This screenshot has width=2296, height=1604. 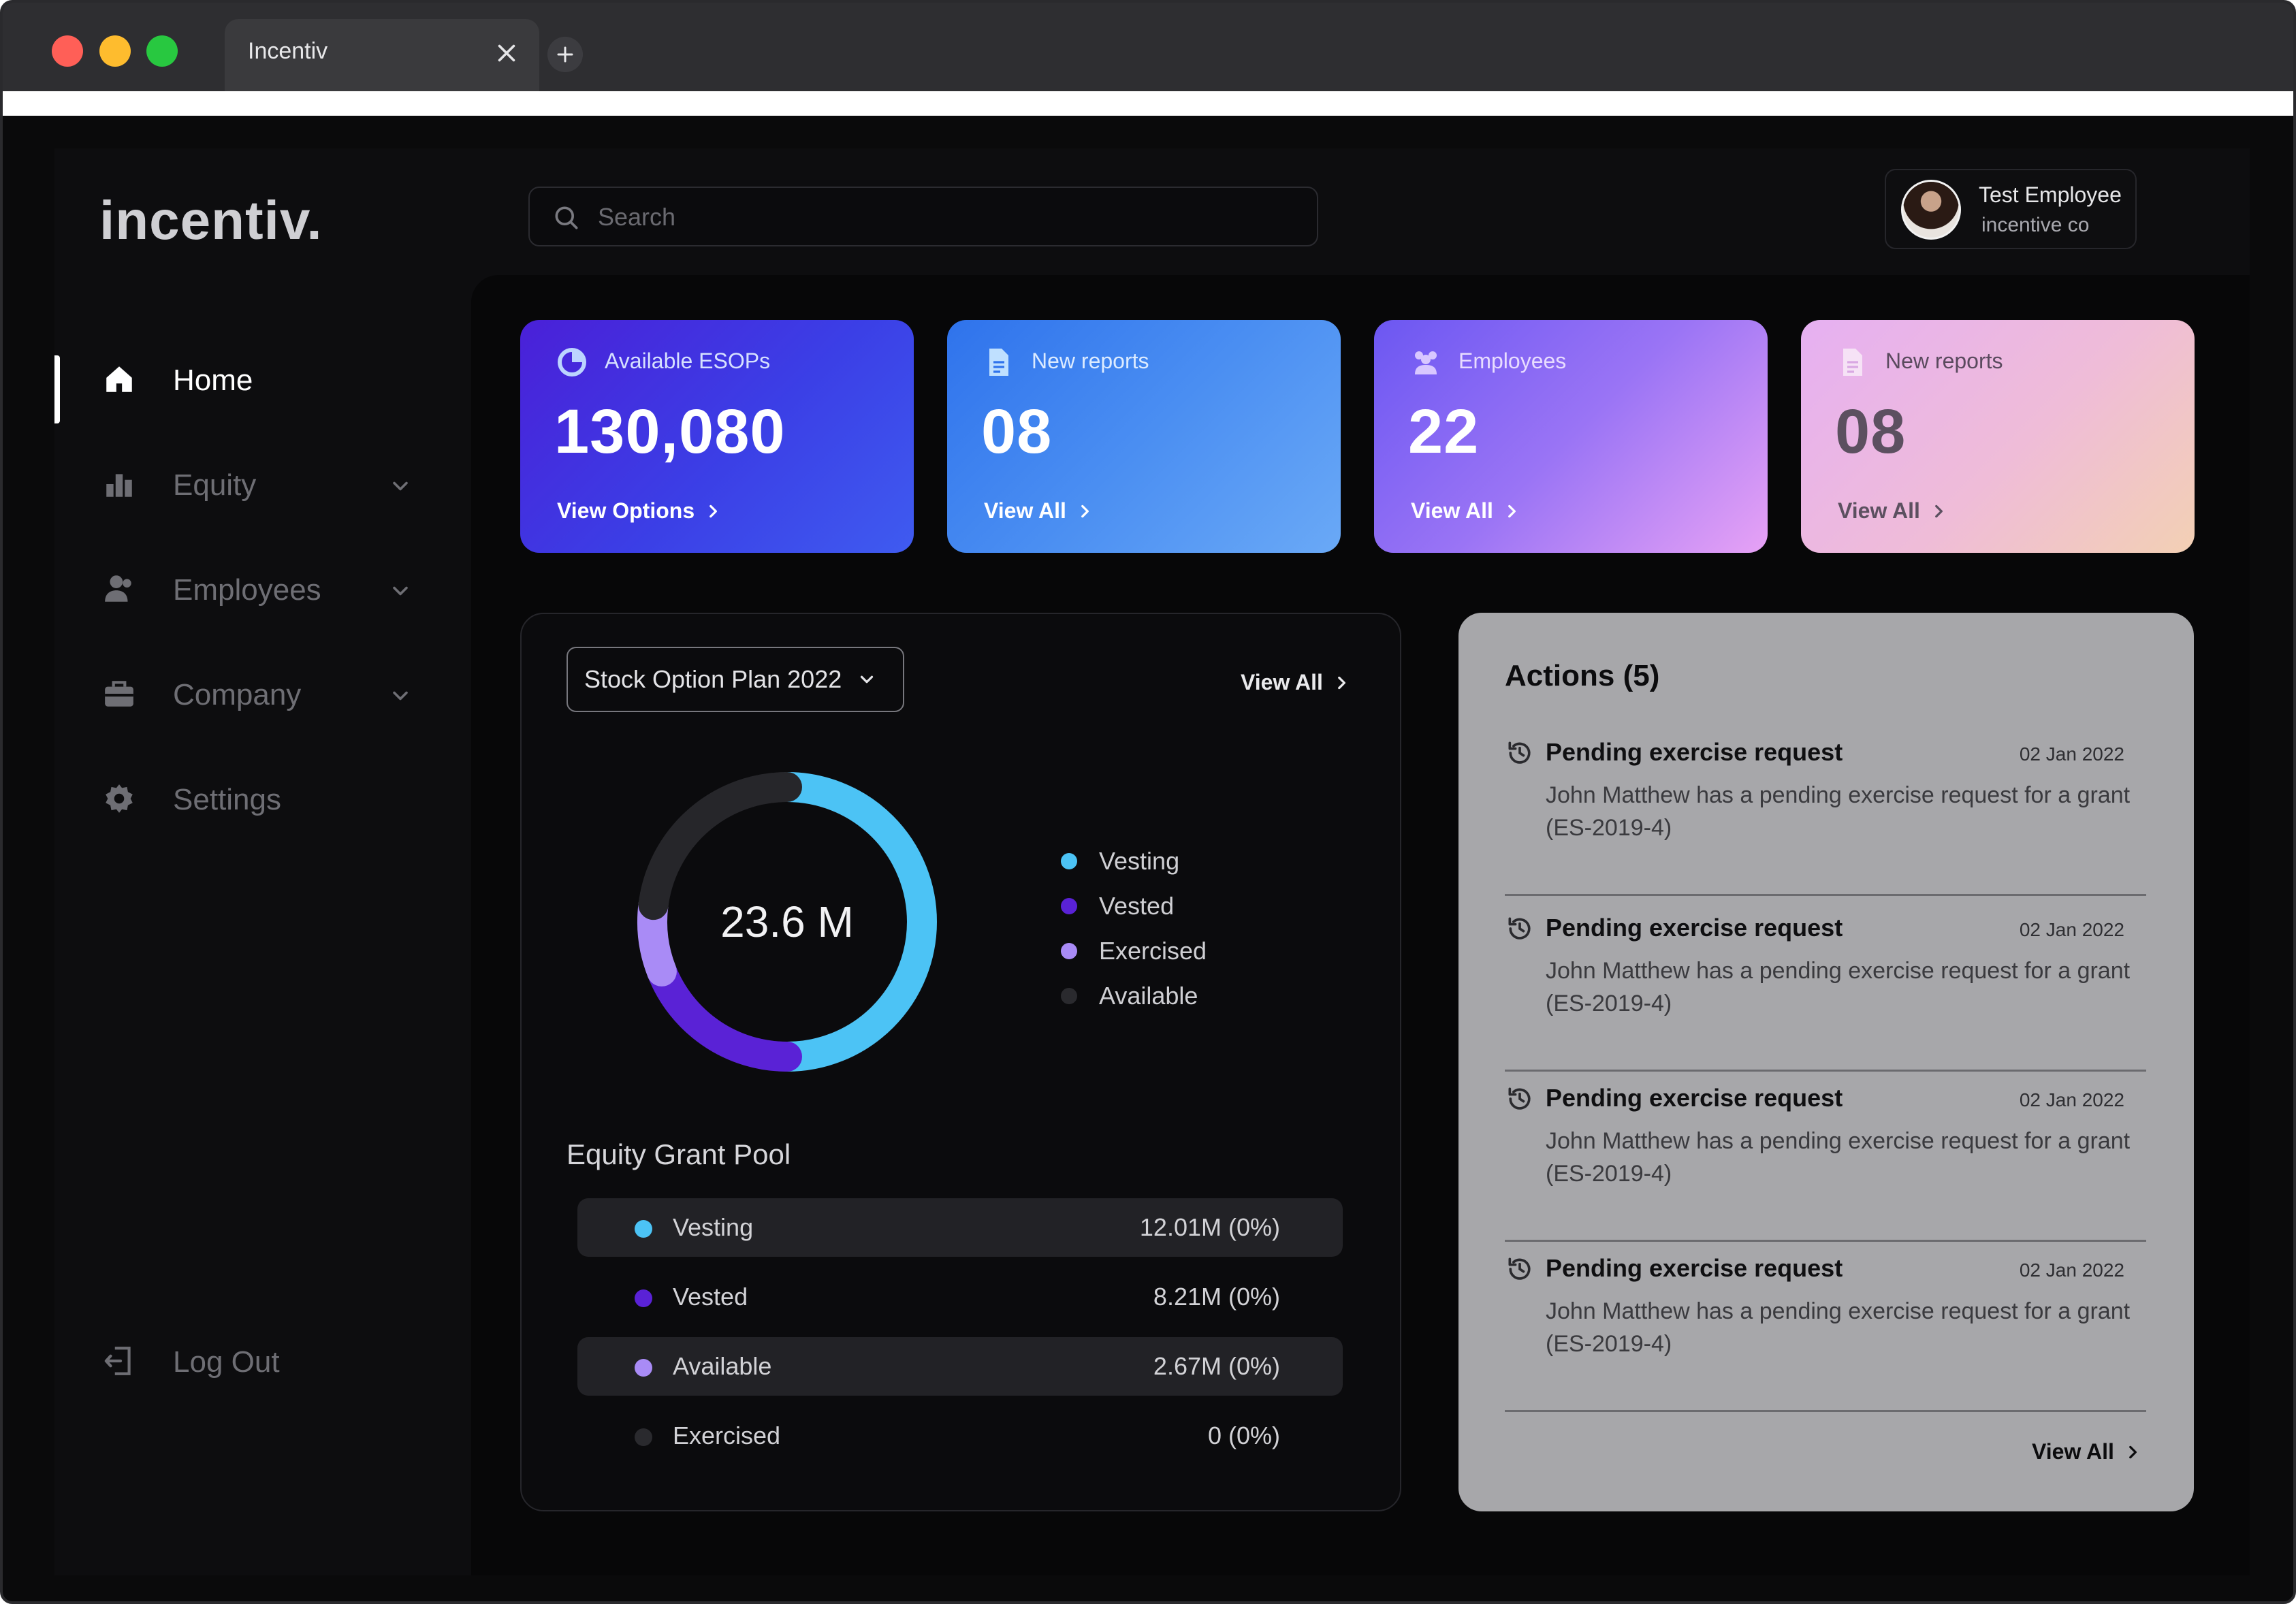 What do you see at coordinates (2073, 1452) in the screenshot?
I see `view-all-label: View All` at bounding box center [2073, 1452].